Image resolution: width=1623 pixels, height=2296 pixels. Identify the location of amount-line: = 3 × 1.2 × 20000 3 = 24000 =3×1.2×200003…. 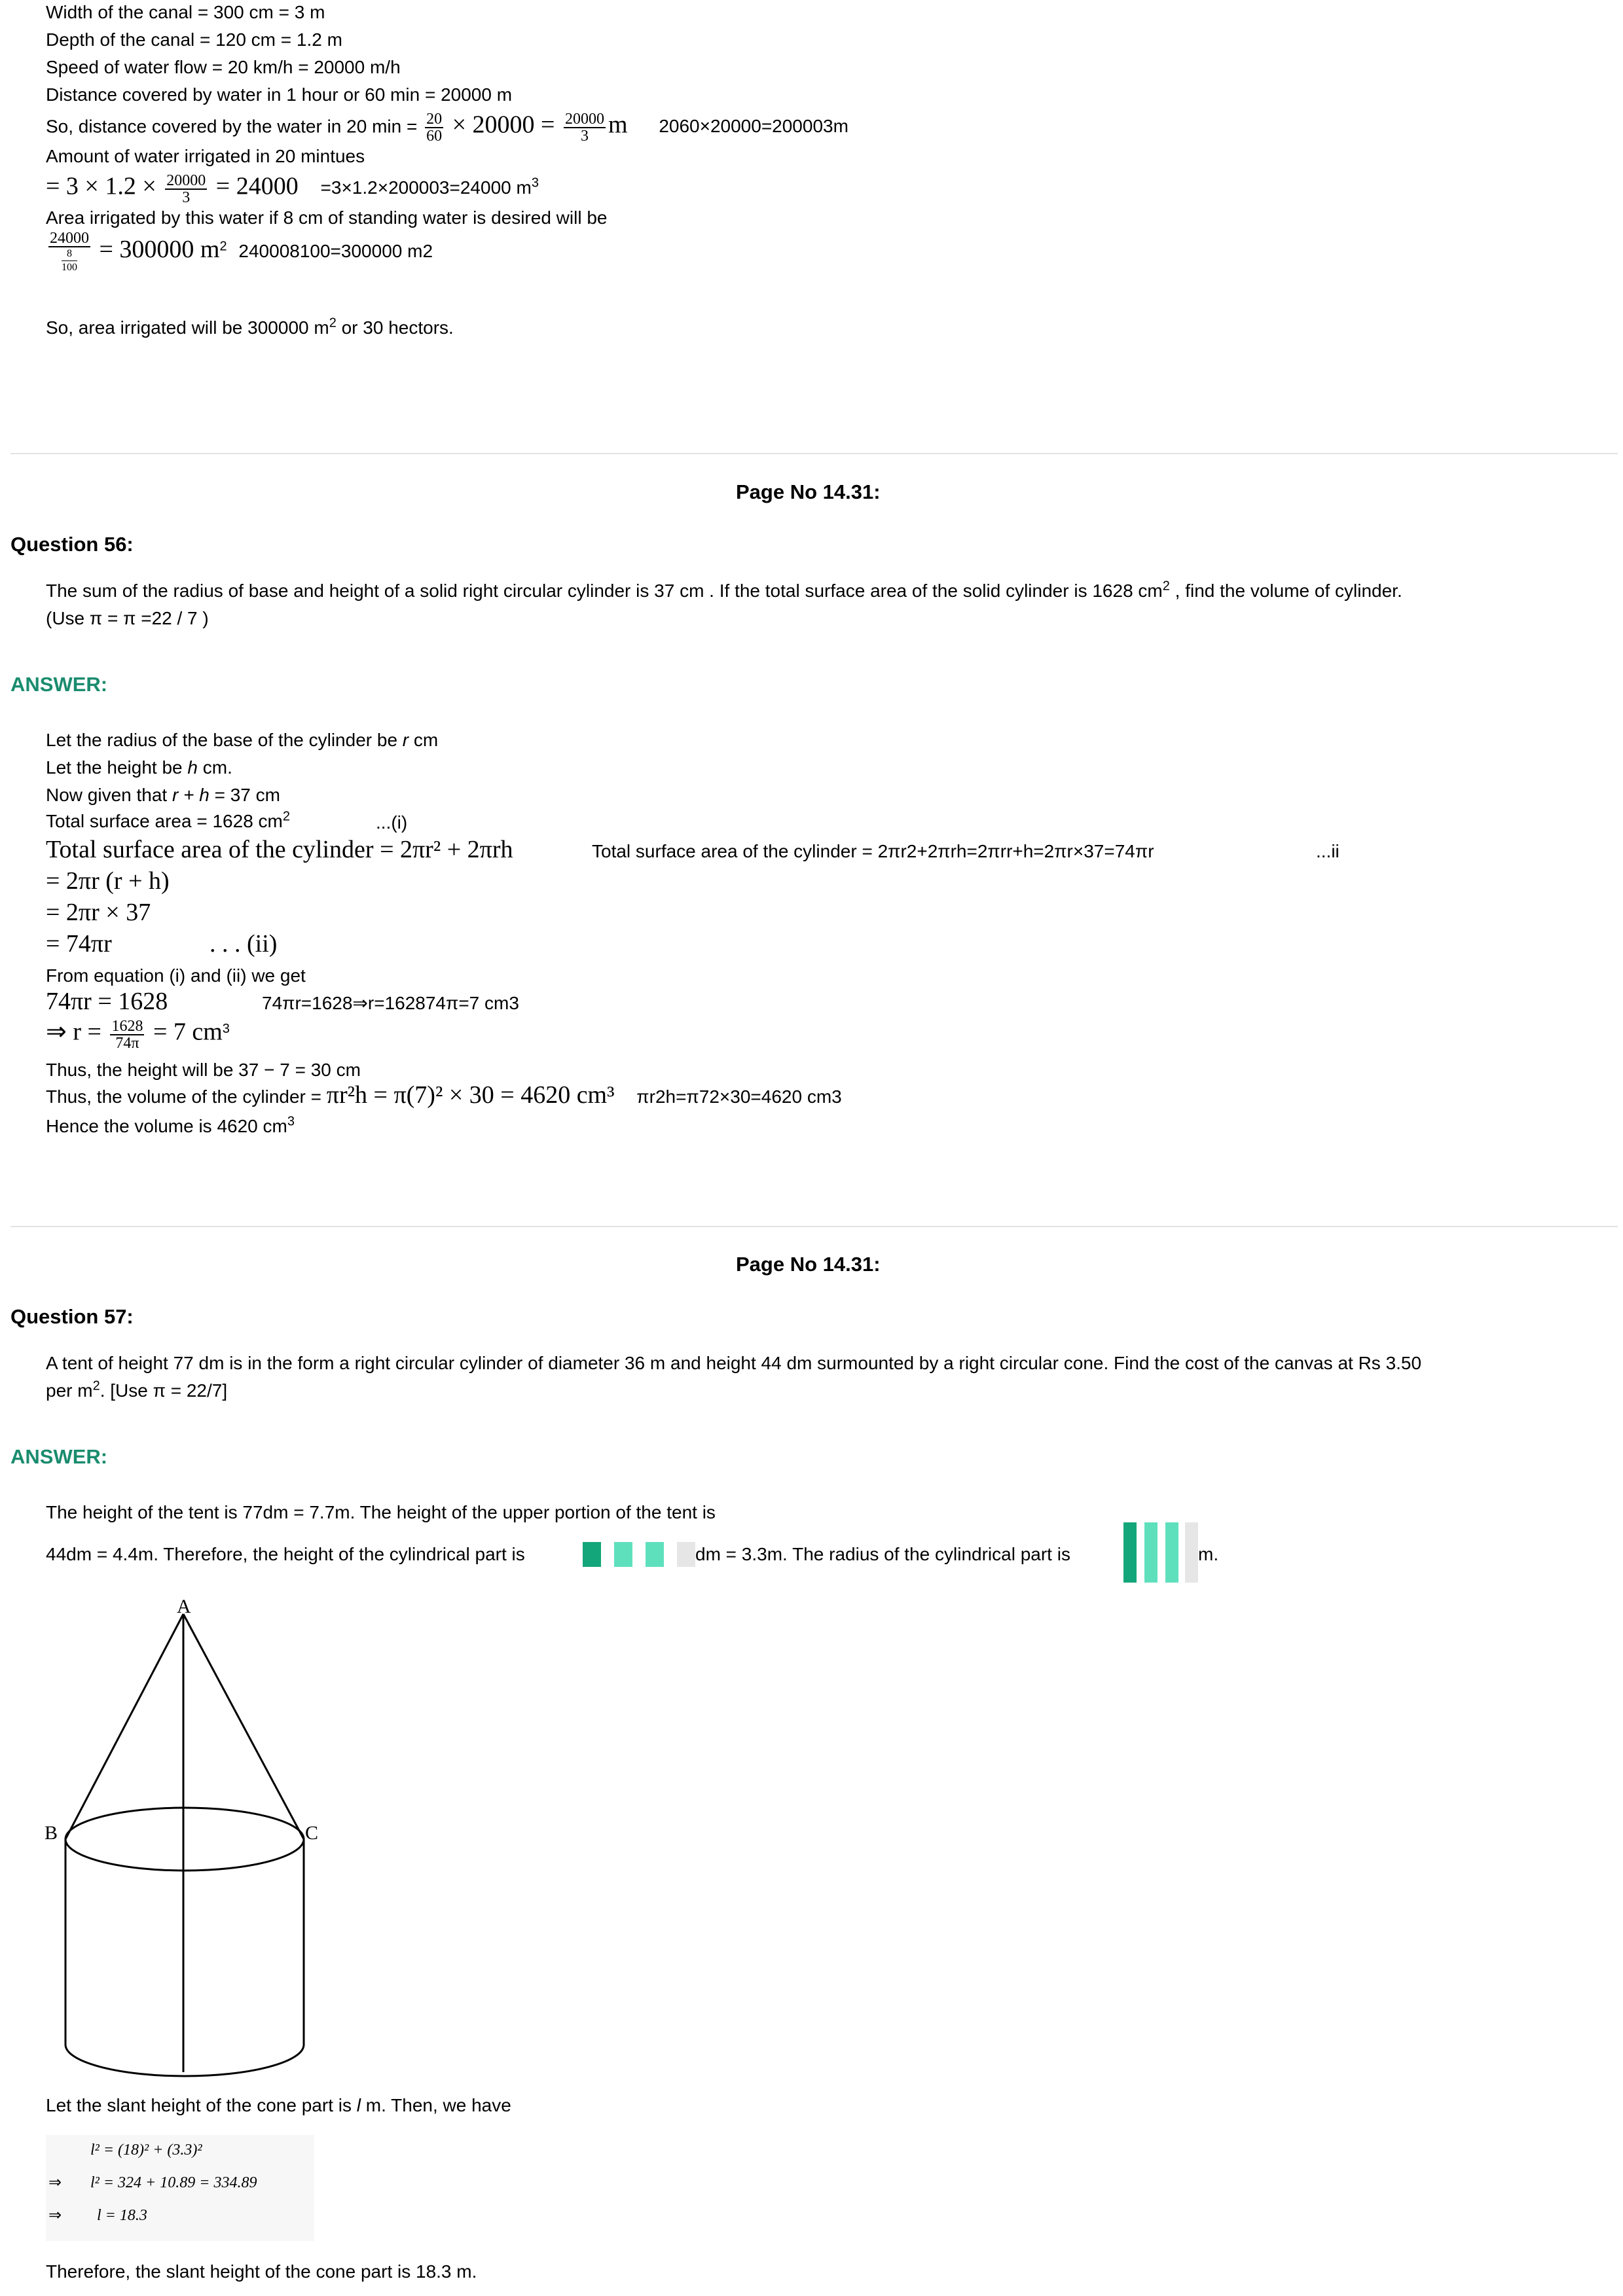
(292, 189).